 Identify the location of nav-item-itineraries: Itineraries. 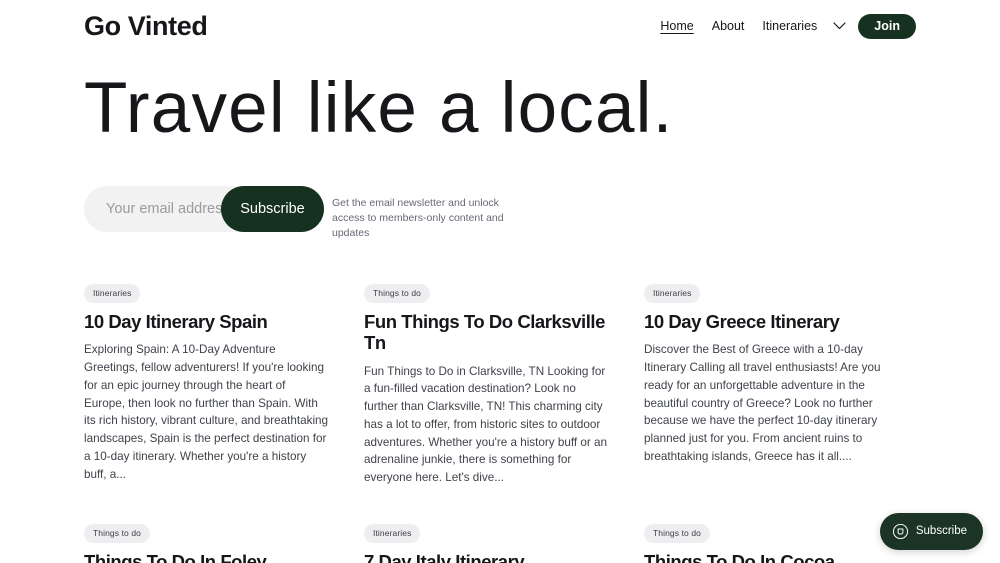
(789, 26).